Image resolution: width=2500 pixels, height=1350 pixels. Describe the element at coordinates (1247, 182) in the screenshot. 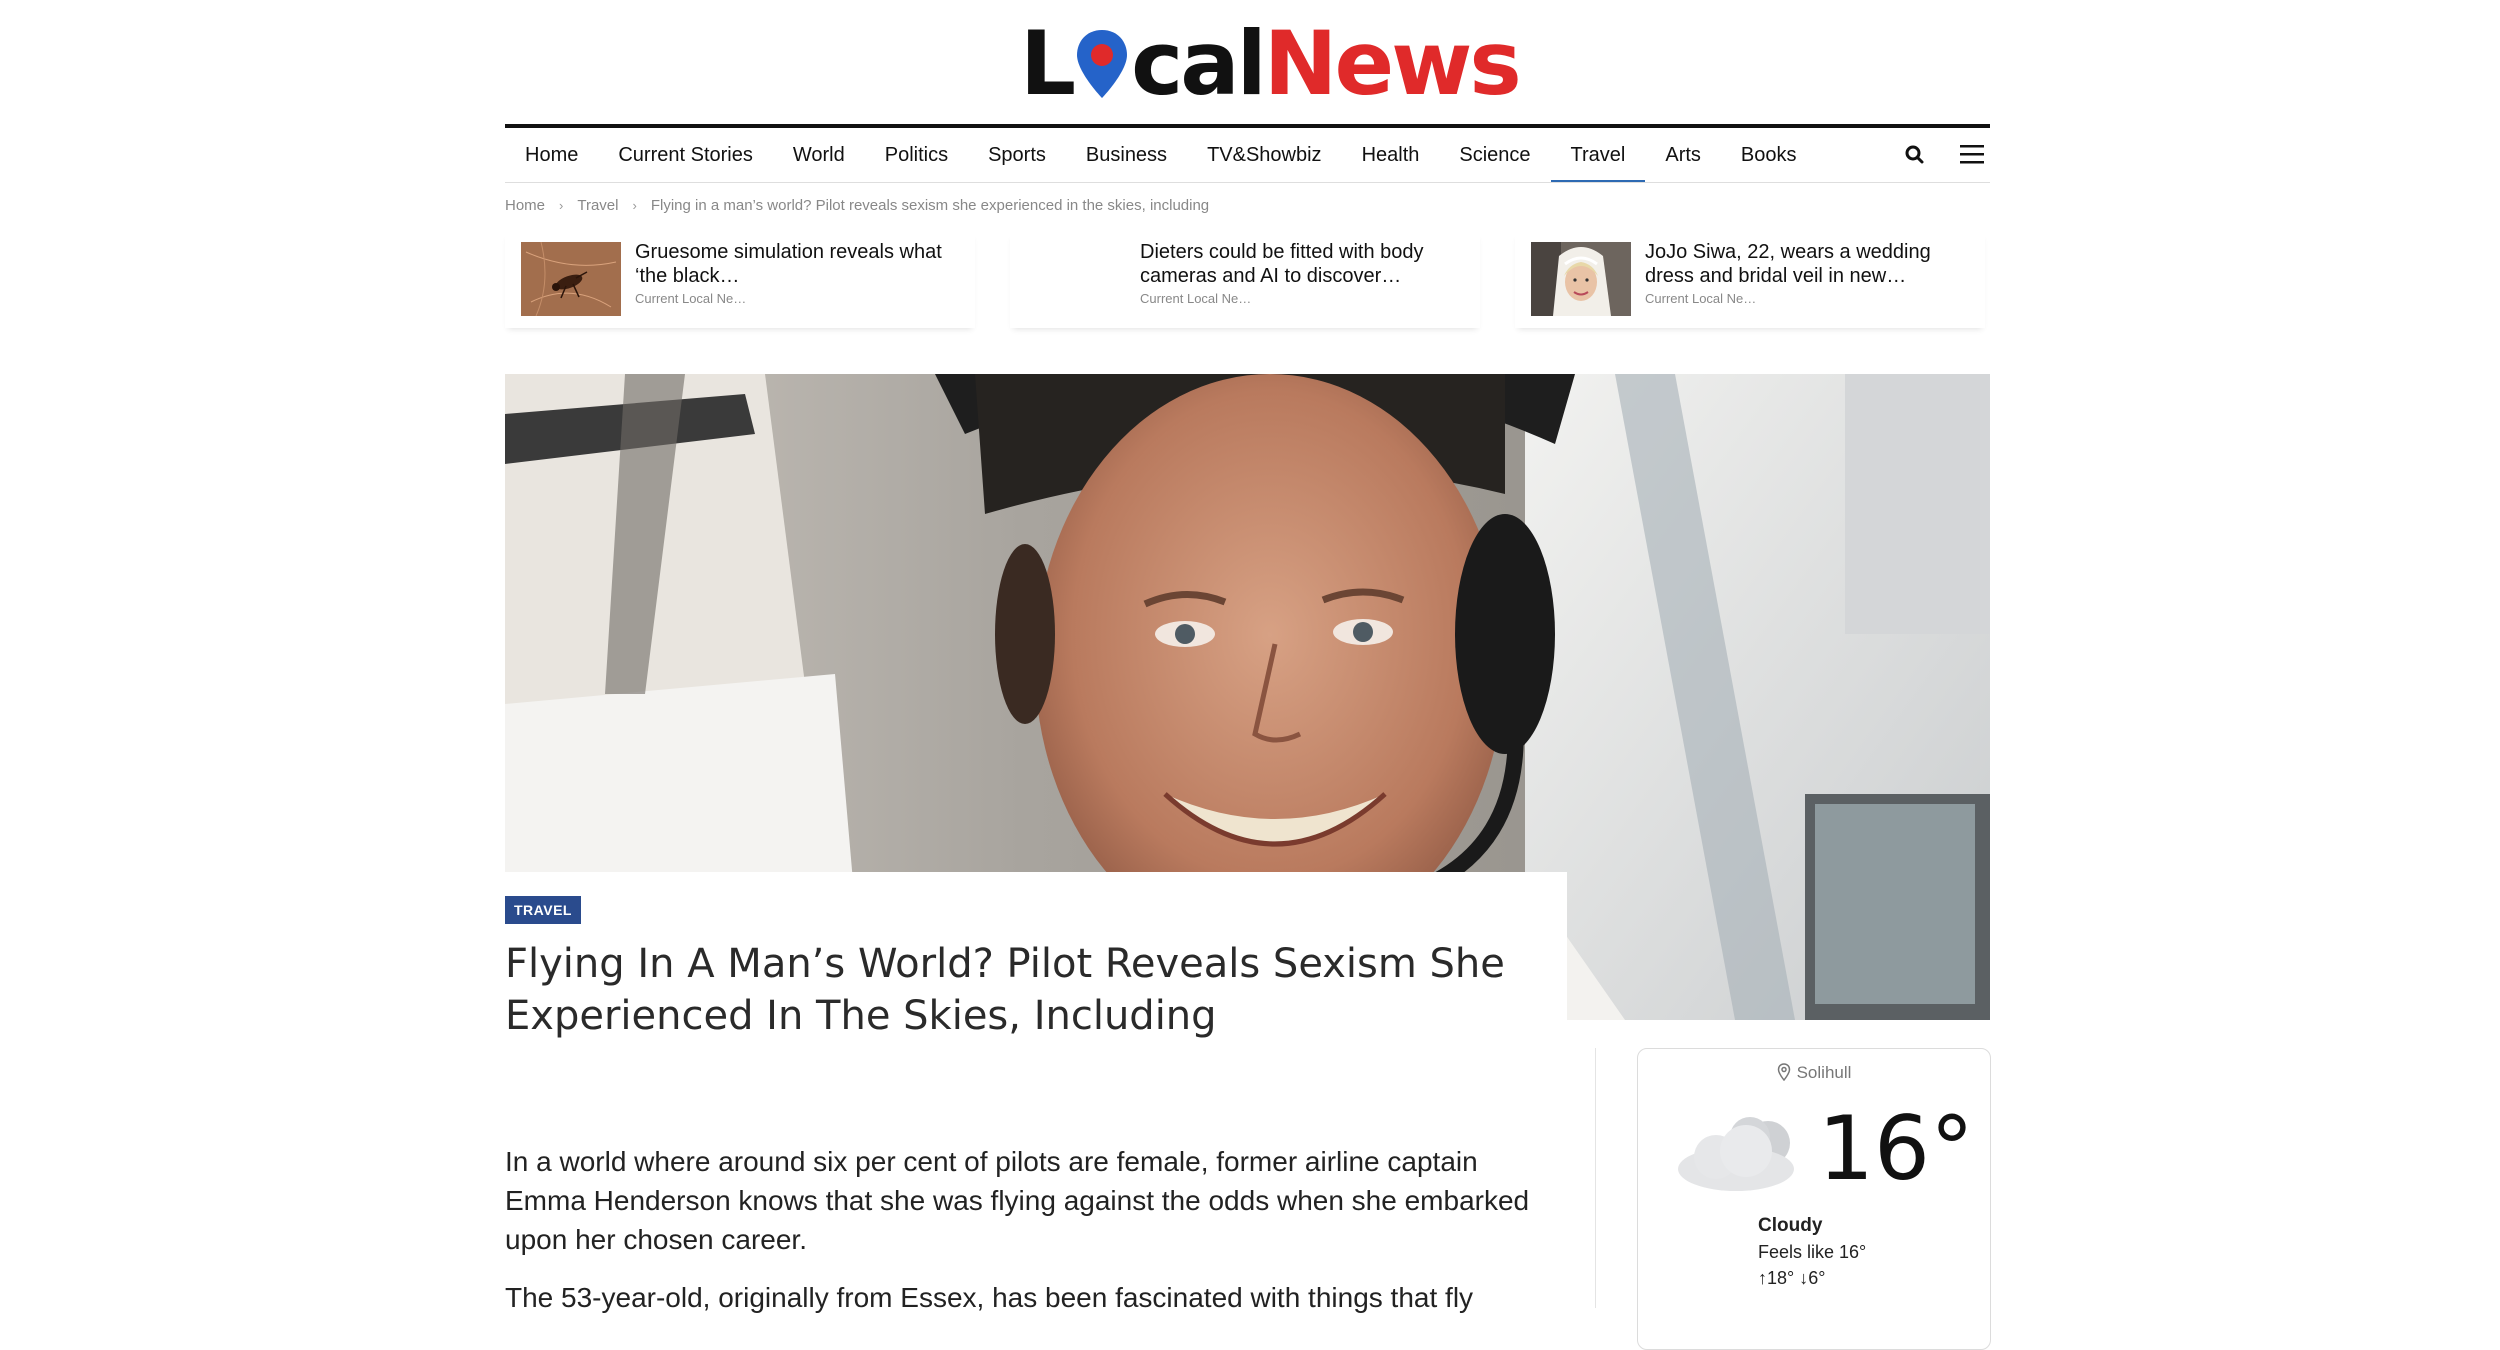

I see `nav-bottom-rule` at that location.